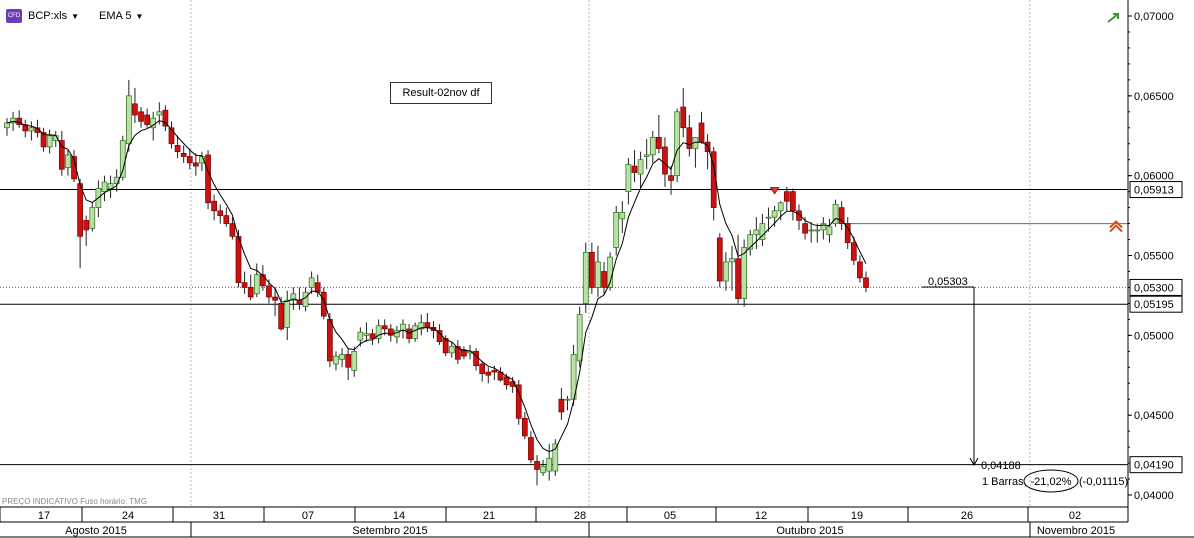 The width and height of the screenshot is (1194, 538). Describe the element at coordinates (1076, 531) in the screenshot. I see `month-tick-label: Novembro 2015` at that location.